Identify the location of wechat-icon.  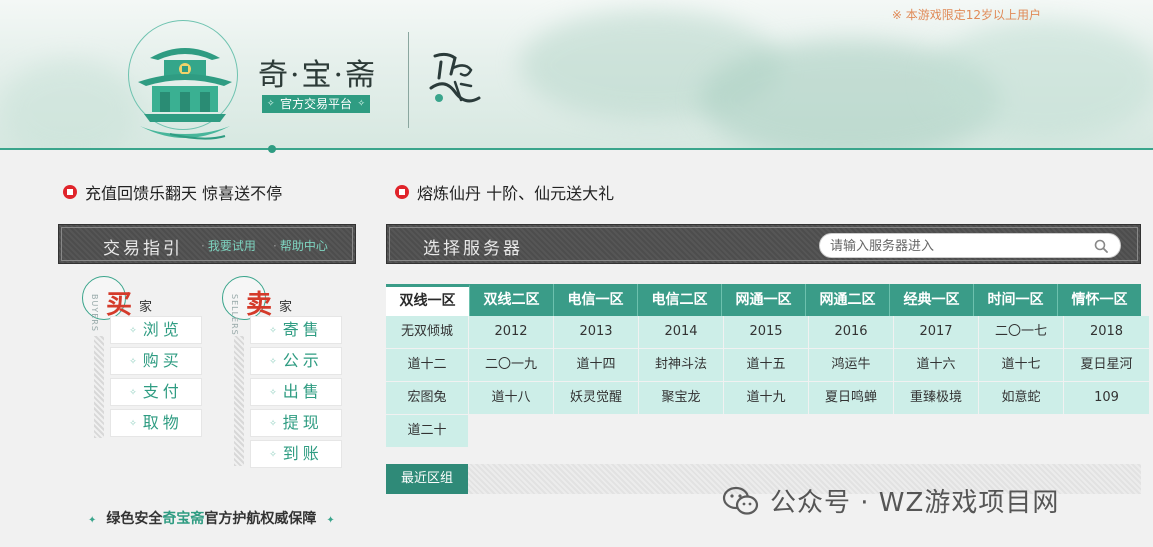
(740, 500).